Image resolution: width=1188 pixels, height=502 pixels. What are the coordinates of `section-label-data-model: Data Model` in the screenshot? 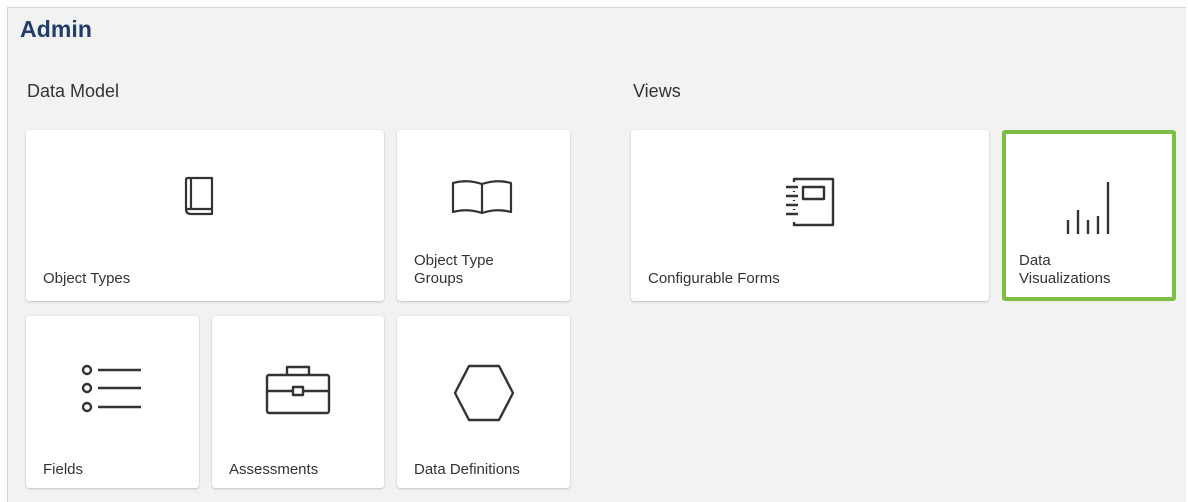 It's located at (73, 91).